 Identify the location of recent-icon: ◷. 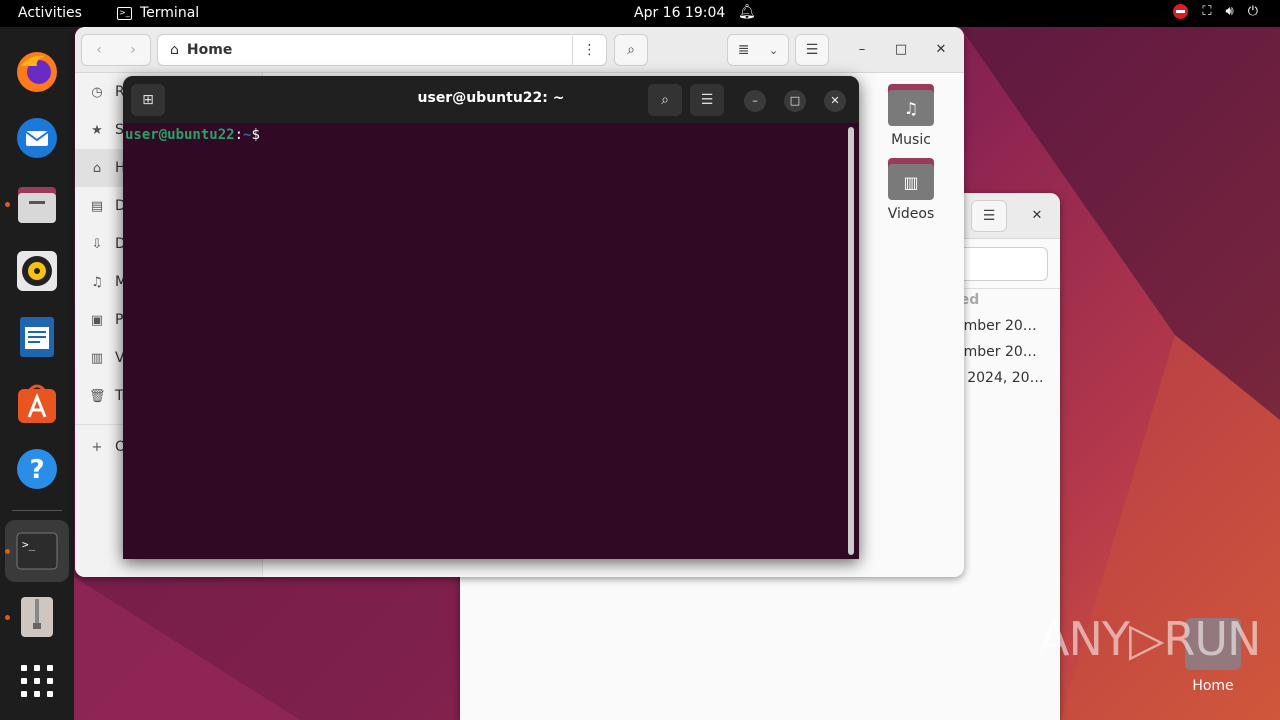
(97, 92).